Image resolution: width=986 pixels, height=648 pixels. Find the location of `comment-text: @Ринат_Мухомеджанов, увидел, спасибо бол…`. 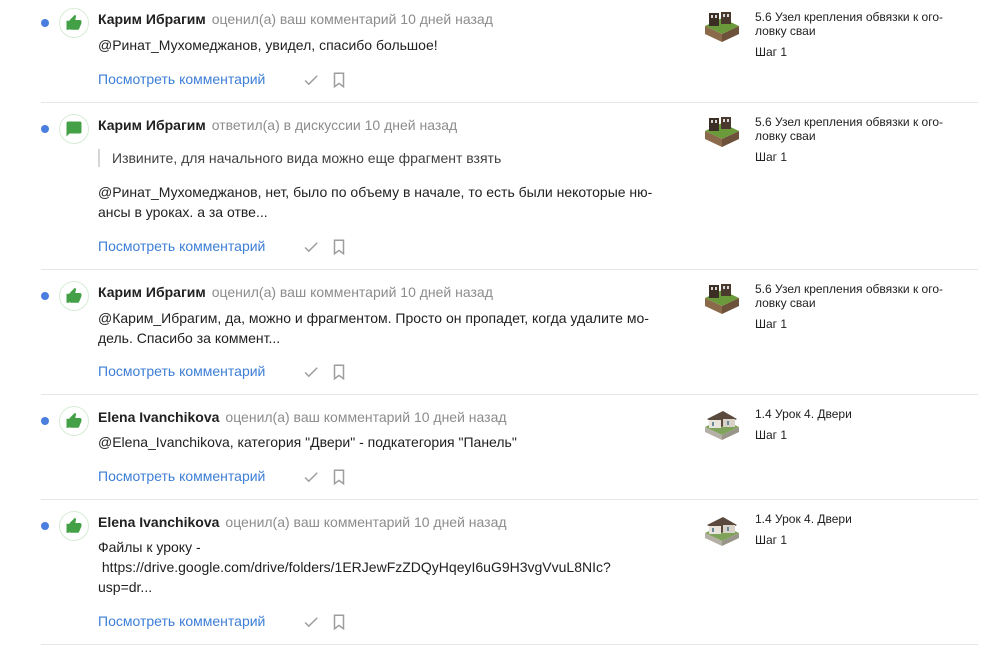

comment-text: @Ринат_Мухомеджанов, увидел, спасибо бол… is located at coordinates (268, 45).